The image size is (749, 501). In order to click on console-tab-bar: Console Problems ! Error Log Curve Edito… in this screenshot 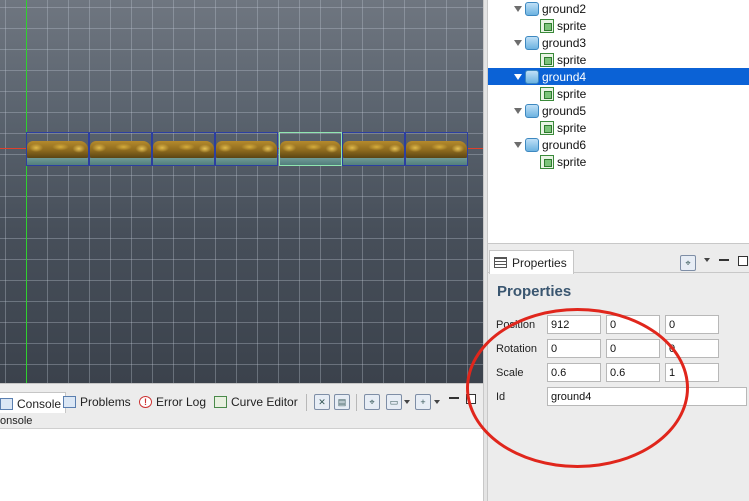, I will do `click(241, 398)`.